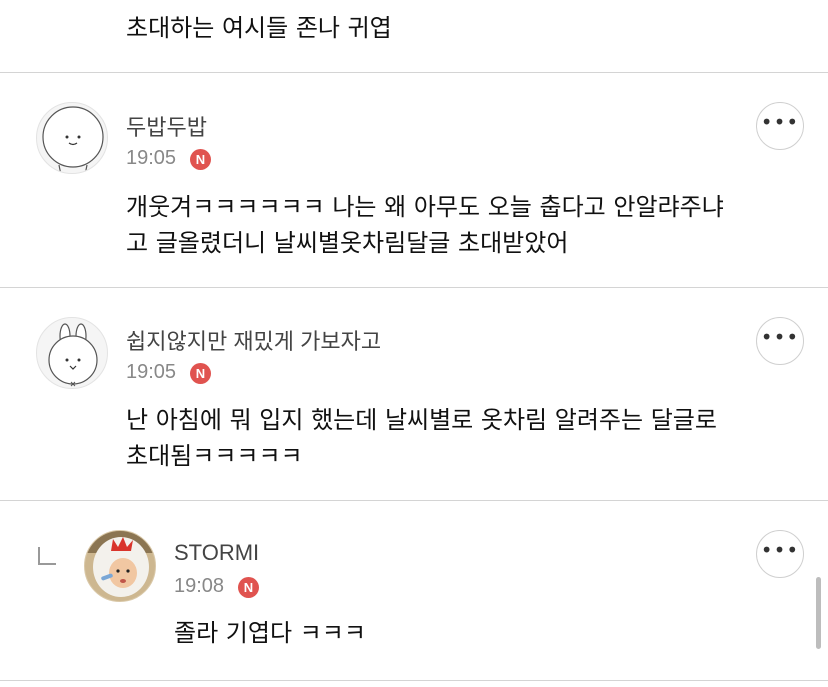  I want to click on comment-body-line: 고 글올렸더니 날씨별옷차림달글 초대받았어, so click(347, 243).